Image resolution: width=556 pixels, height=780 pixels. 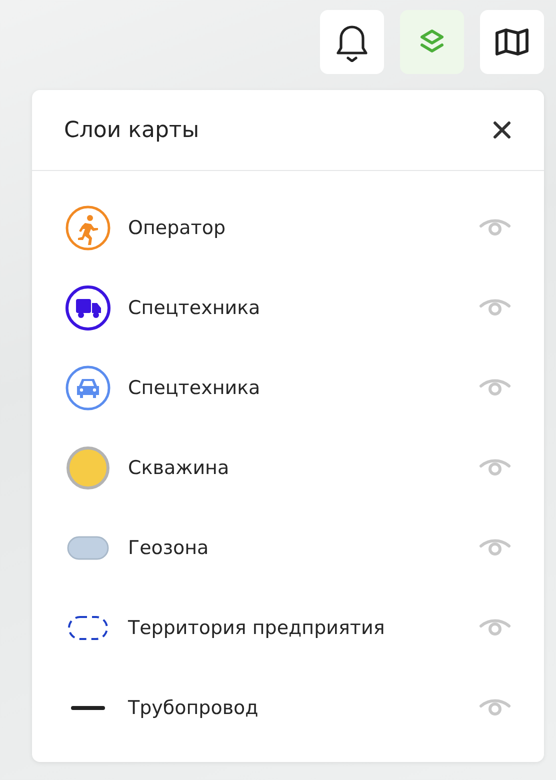 I want to click on layer-label: Территория предприятия, so click(x=257, y=628).